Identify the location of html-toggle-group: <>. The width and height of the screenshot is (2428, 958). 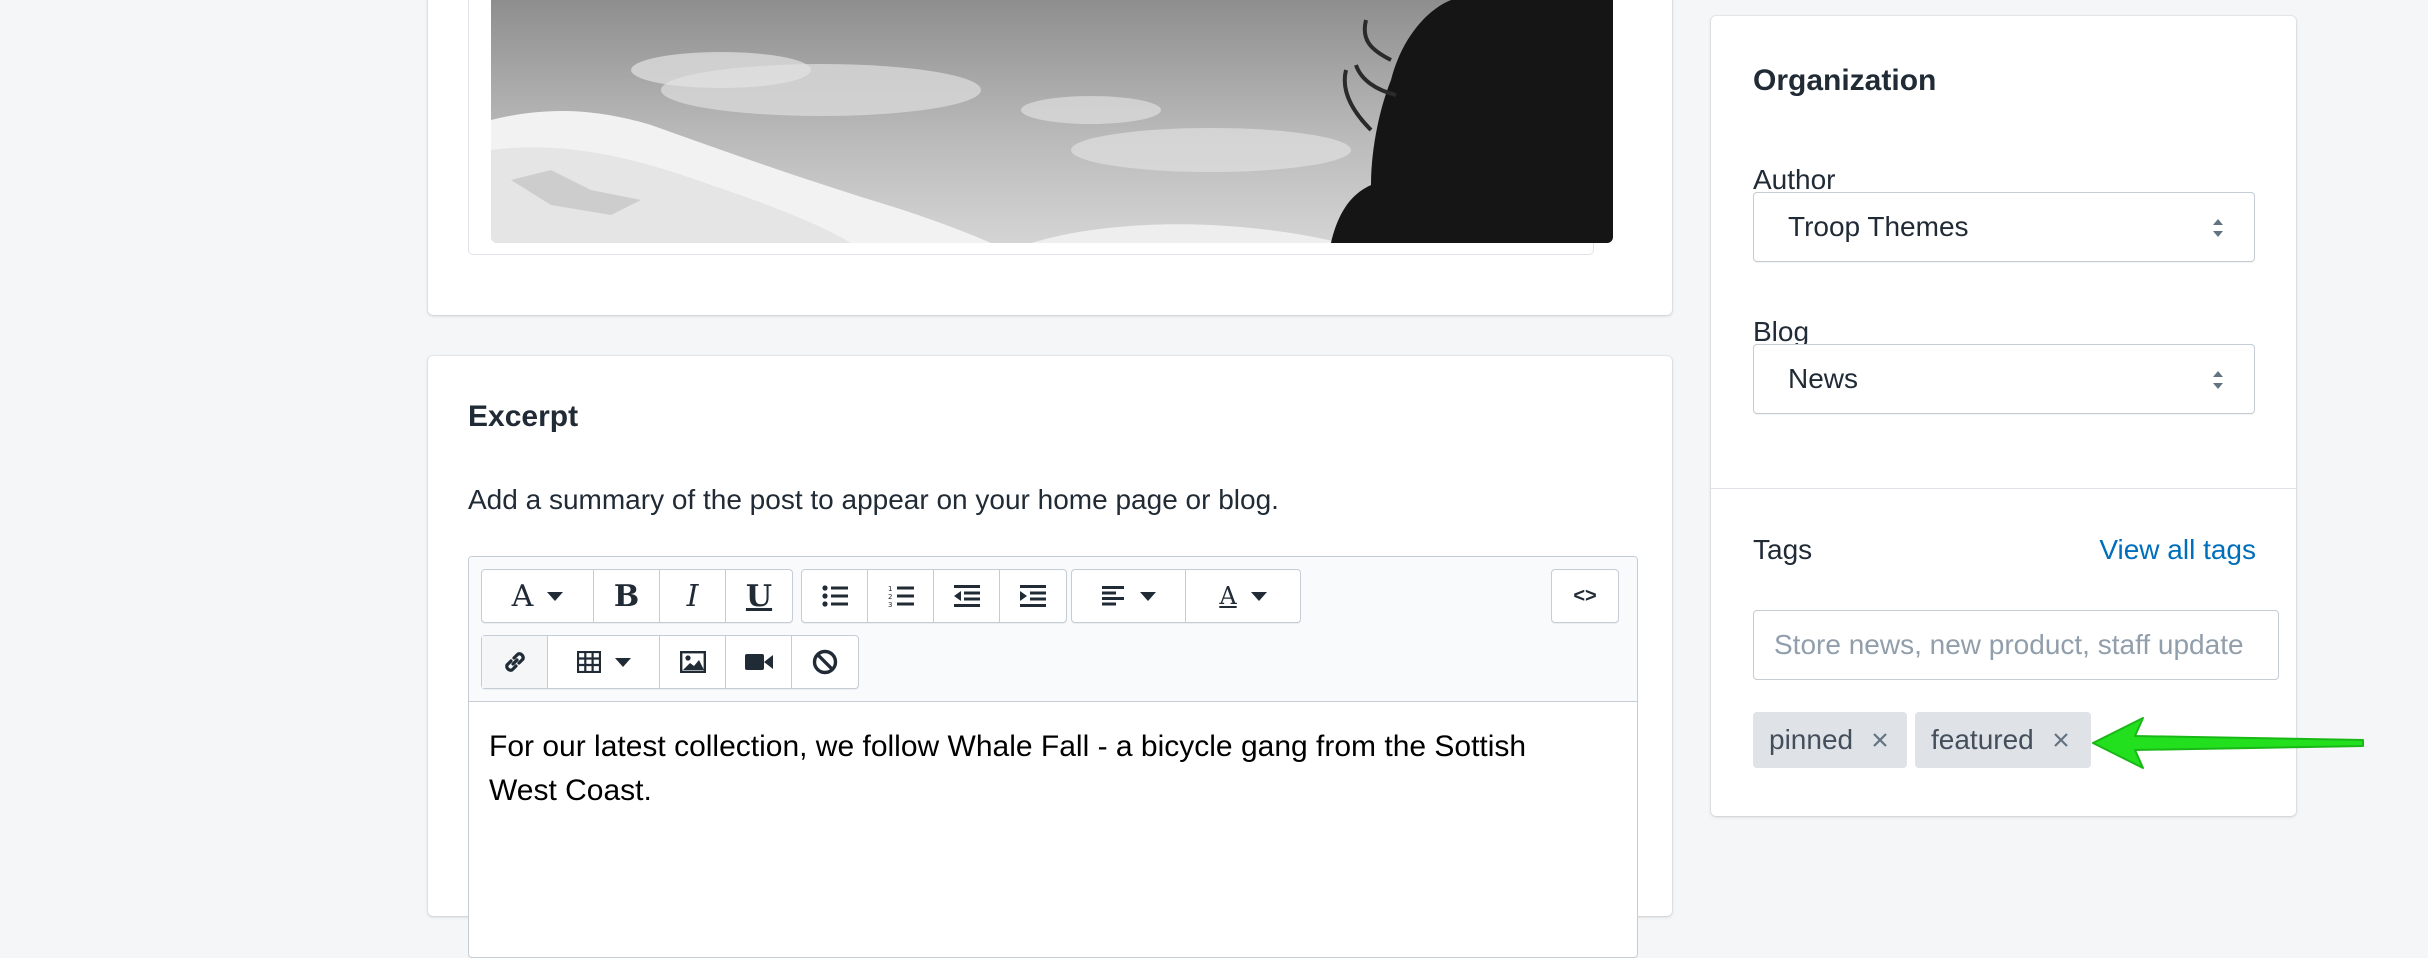
(1585, 596).